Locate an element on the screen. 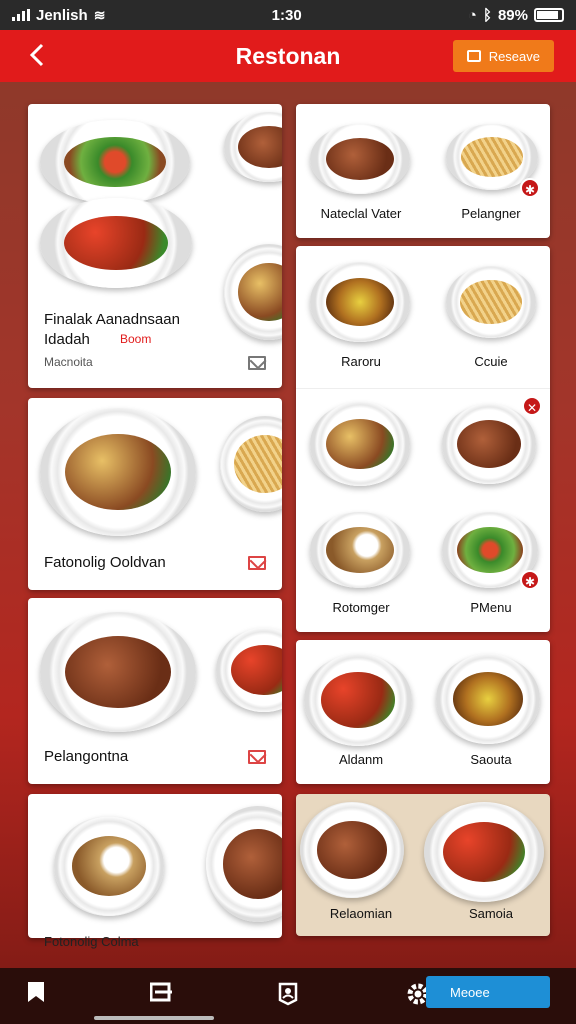 The height and width of the screenshot is (1024, 576). favorite-badge: ✕ is located at coordinates (532, 406).